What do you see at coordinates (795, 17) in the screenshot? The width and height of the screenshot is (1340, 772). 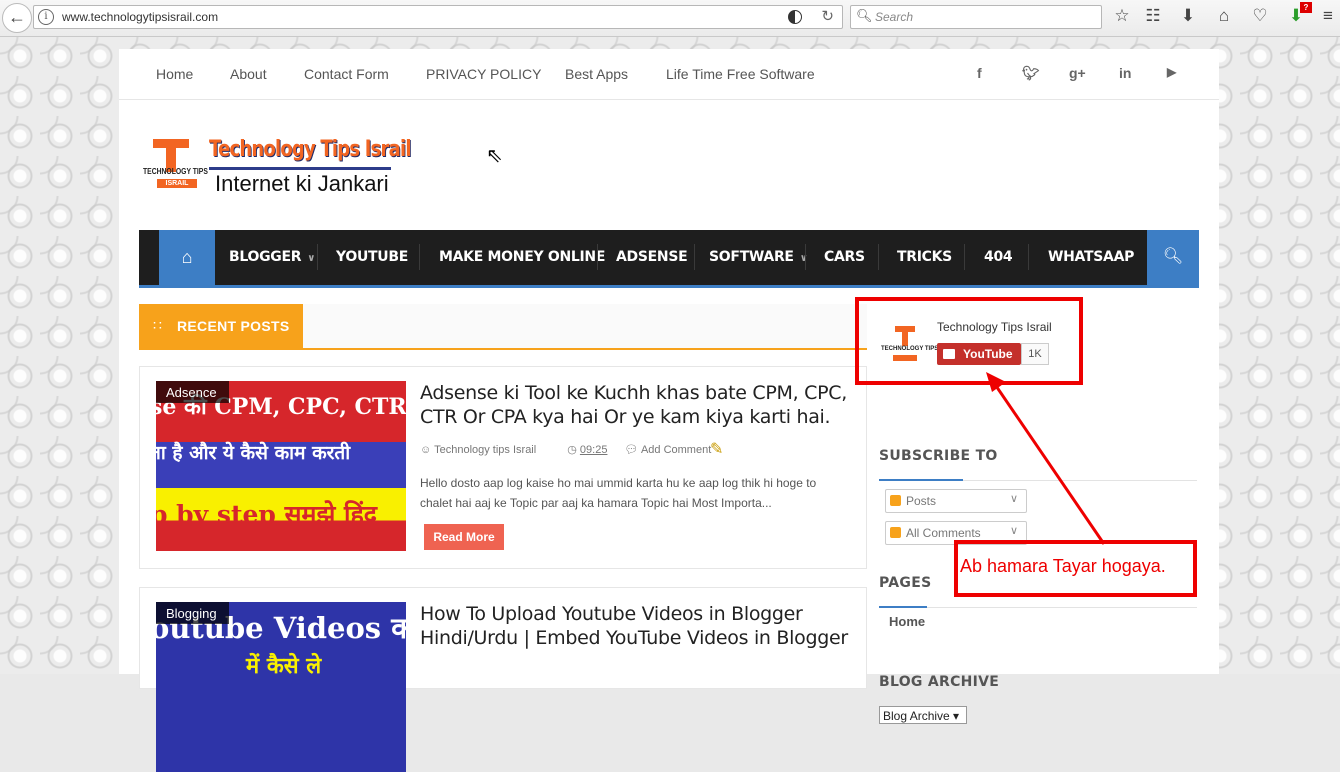 I see `reader-view-icon` at bounding box center [795, 17].